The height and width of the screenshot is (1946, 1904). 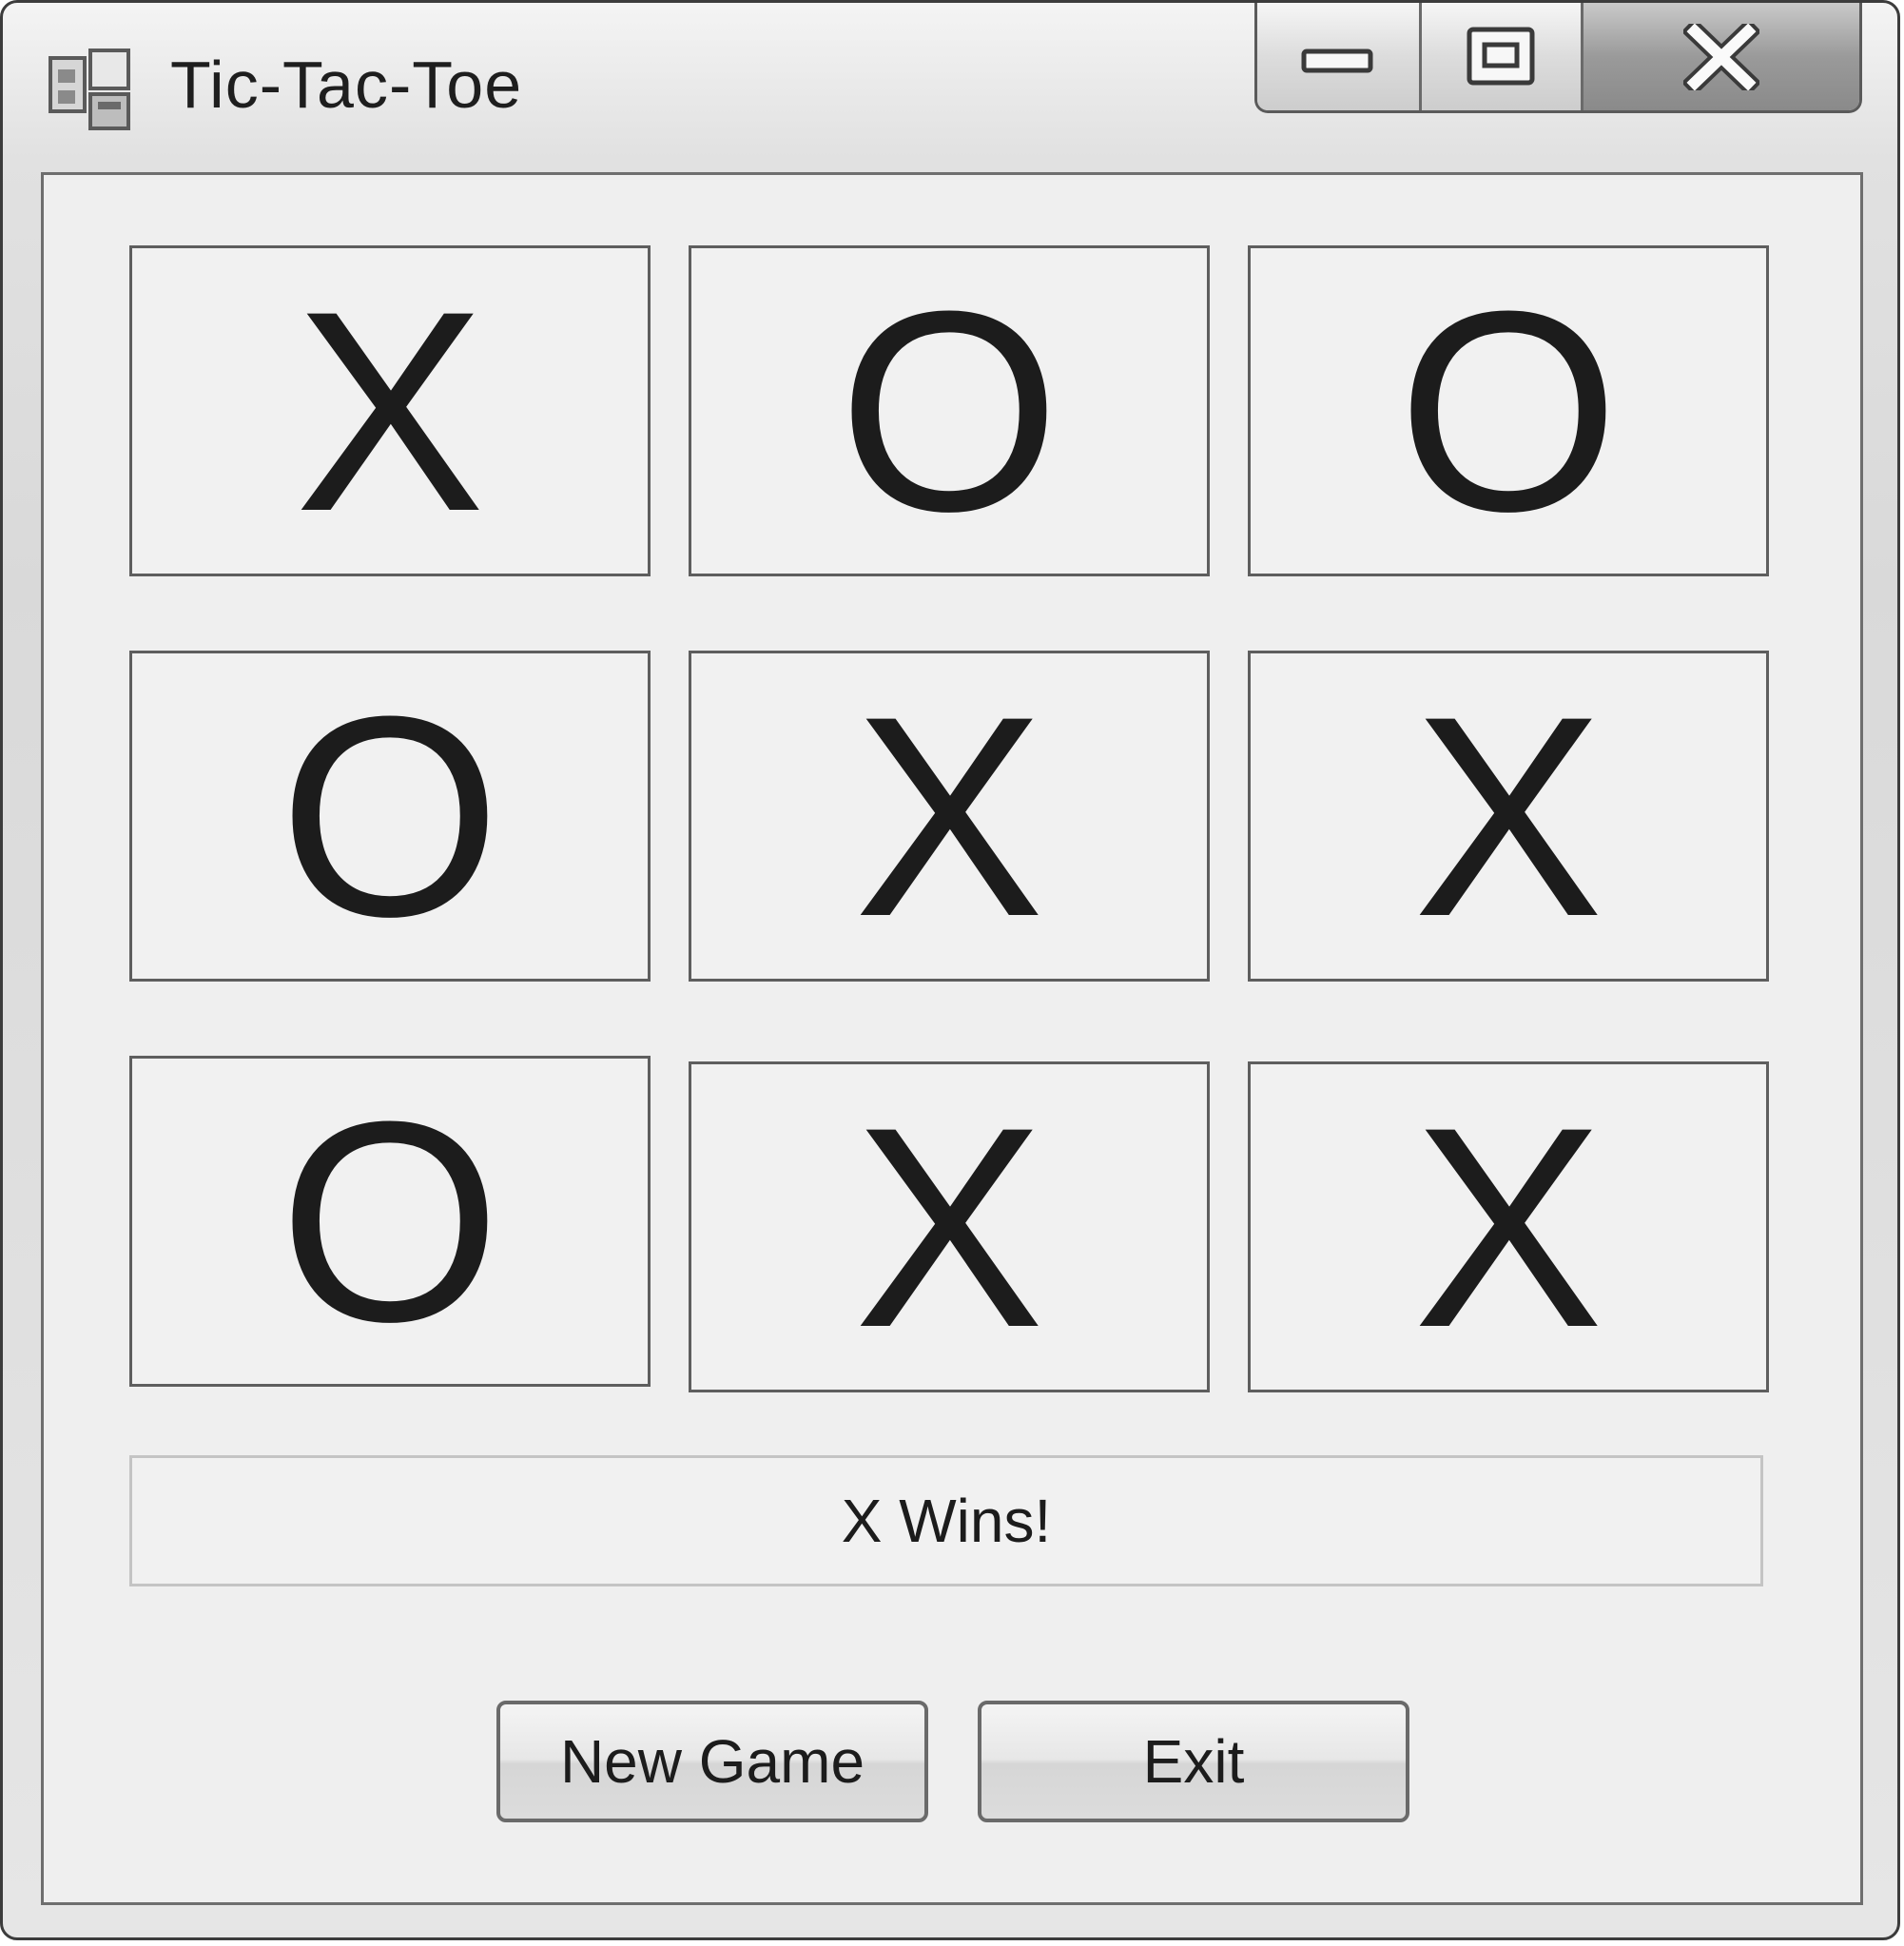 What do you see at coordinates (949, 410) in the screenshot?
I see `board-cell-r1c2: O` at bounding box center [949, 410].